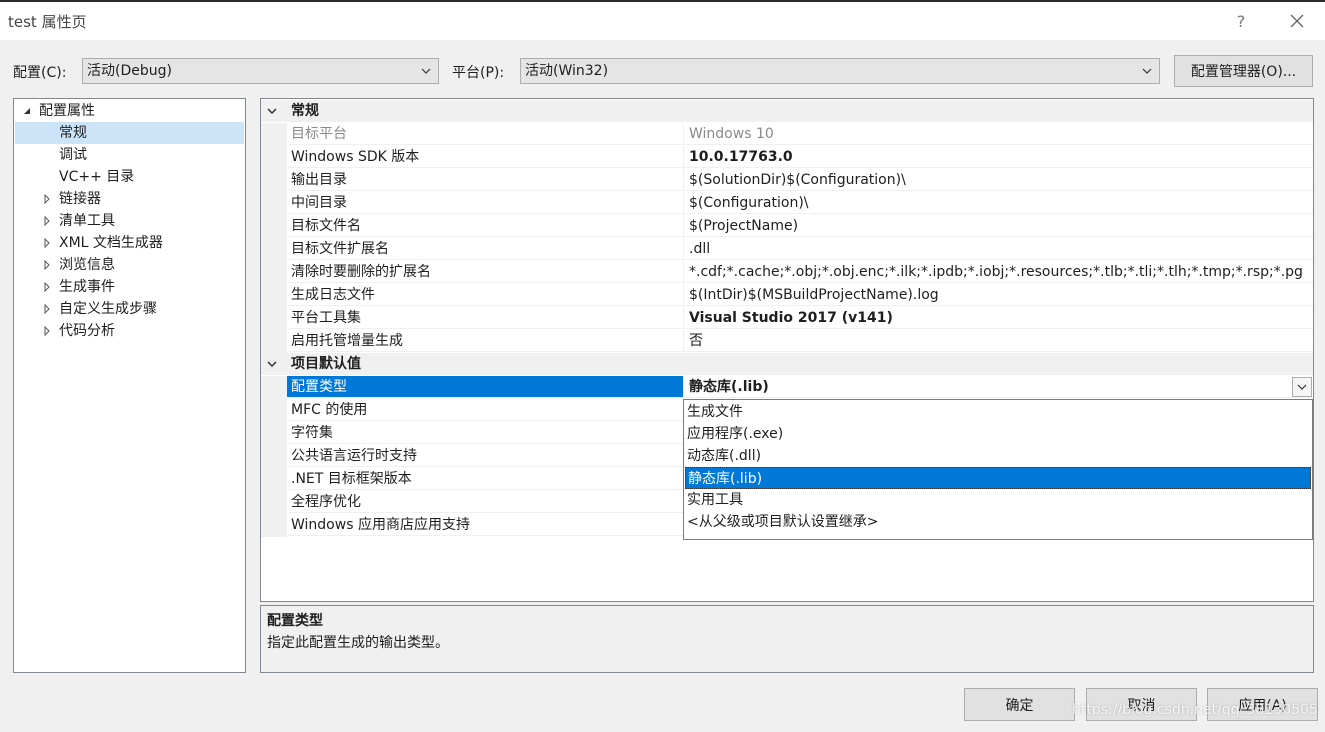 Image resolution: width=1325 pixels, height=732 pixels. Describe the element at coordinates (87, 221) in the screenshot. I see `tree-item-label: 清单工具` at that location.